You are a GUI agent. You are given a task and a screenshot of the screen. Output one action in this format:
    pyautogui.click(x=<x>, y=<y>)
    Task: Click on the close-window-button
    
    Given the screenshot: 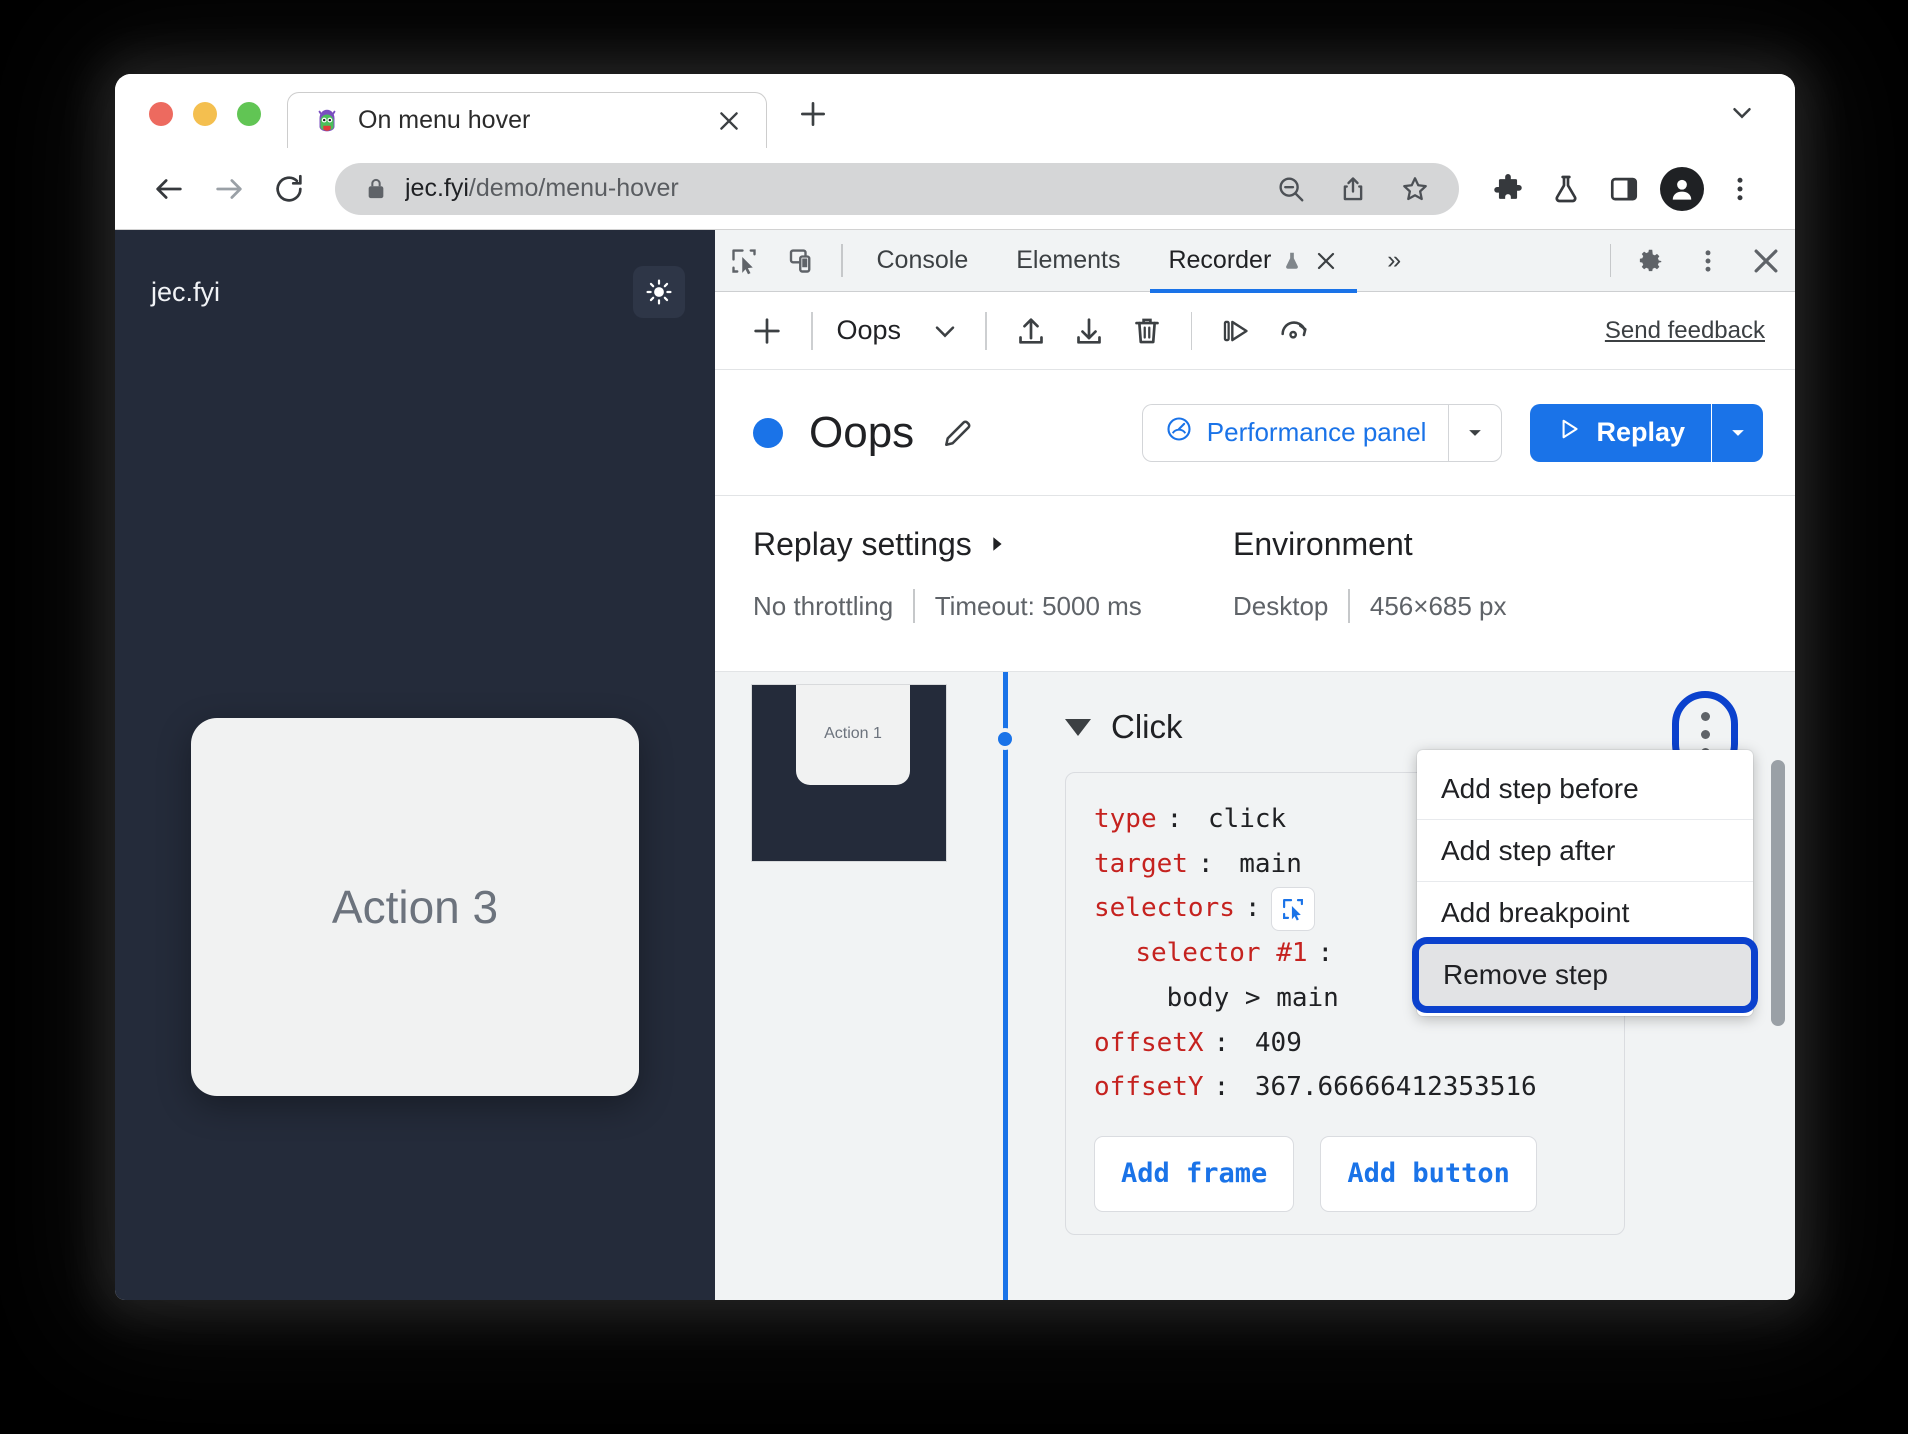 What is the action you would take?
    pyautogui.click(x=161, y=114)
    